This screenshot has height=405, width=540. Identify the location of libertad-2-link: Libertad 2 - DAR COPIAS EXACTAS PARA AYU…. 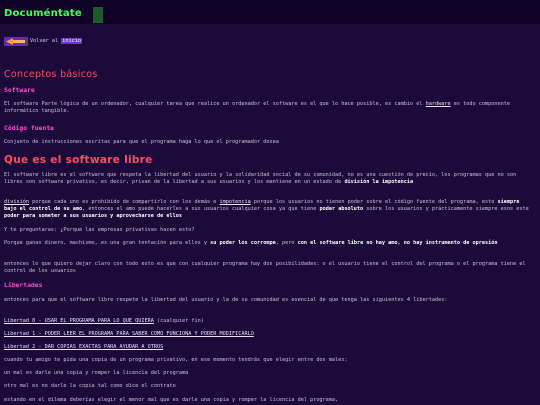
(83, 347).